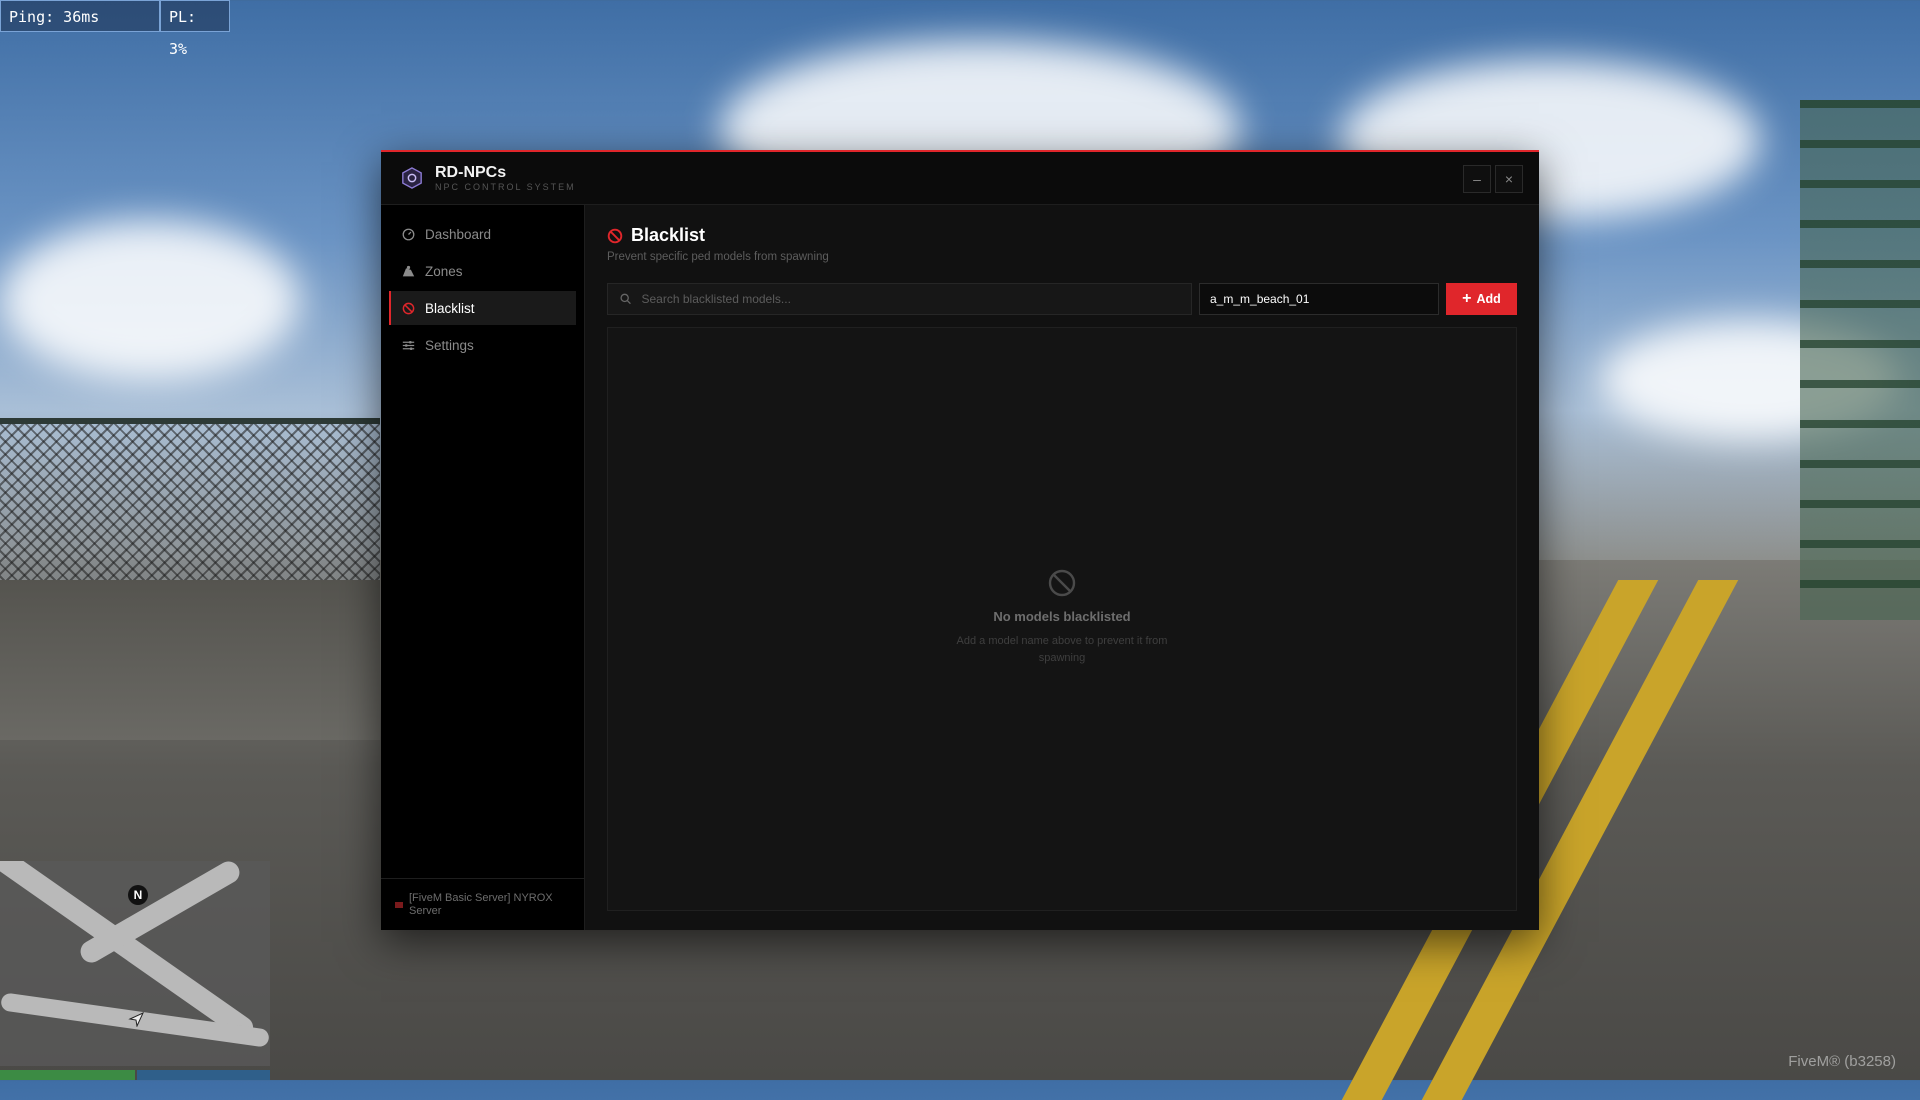  Describe the element at coordinates (1319, 299) in the screenshot. I see `model-name-input` at that location.